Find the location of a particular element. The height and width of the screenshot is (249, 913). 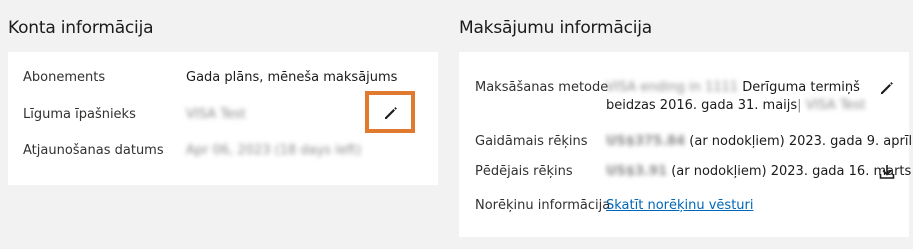

renewal-value: Apr 06, 2023 (18 days left) is located at coordinates (274, 150).